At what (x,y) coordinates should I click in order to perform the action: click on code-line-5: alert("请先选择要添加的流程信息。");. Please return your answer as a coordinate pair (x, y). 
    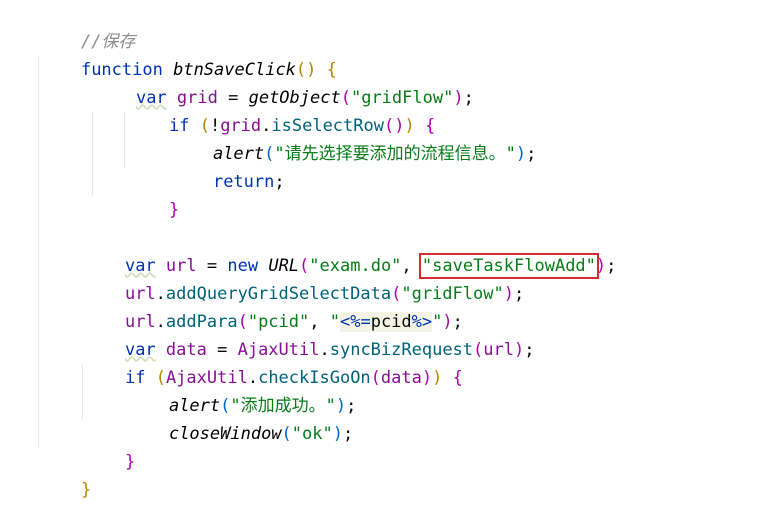
    Looking at the image, I should click on (374, 154).